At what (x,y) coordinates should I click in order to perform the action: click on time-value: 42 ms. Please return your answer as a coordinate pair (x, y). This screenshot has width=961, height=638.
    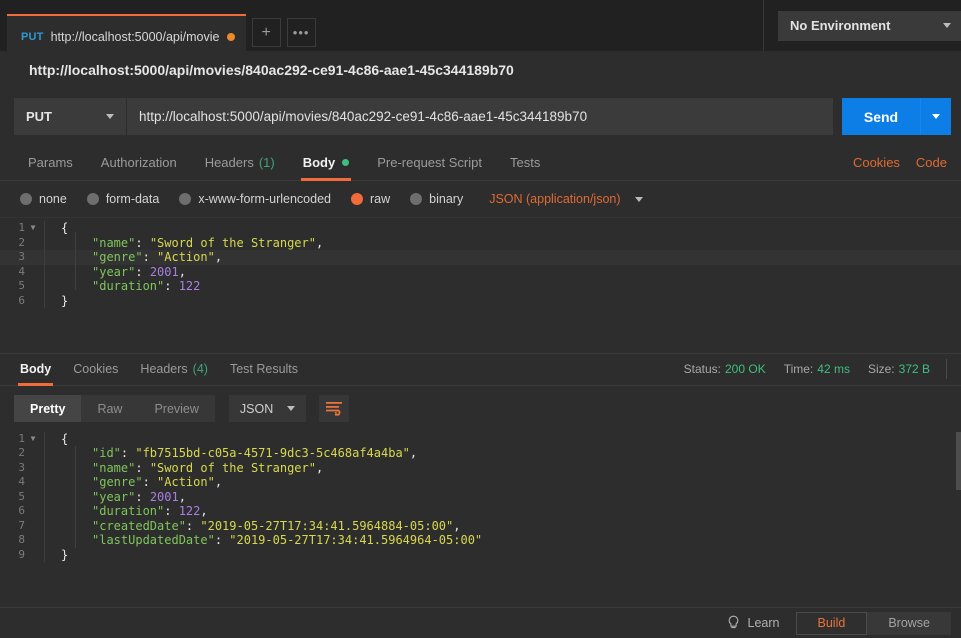
    Looking at the image, I should click on (833, 369).